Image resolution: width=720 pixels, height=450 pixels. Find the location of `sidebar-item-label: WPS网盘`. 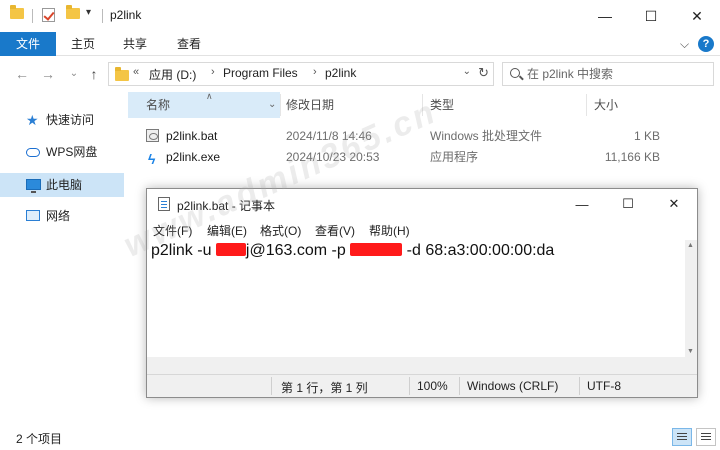

sidebar-item-label: WPS网盘 is located at coordinates (72, 152).